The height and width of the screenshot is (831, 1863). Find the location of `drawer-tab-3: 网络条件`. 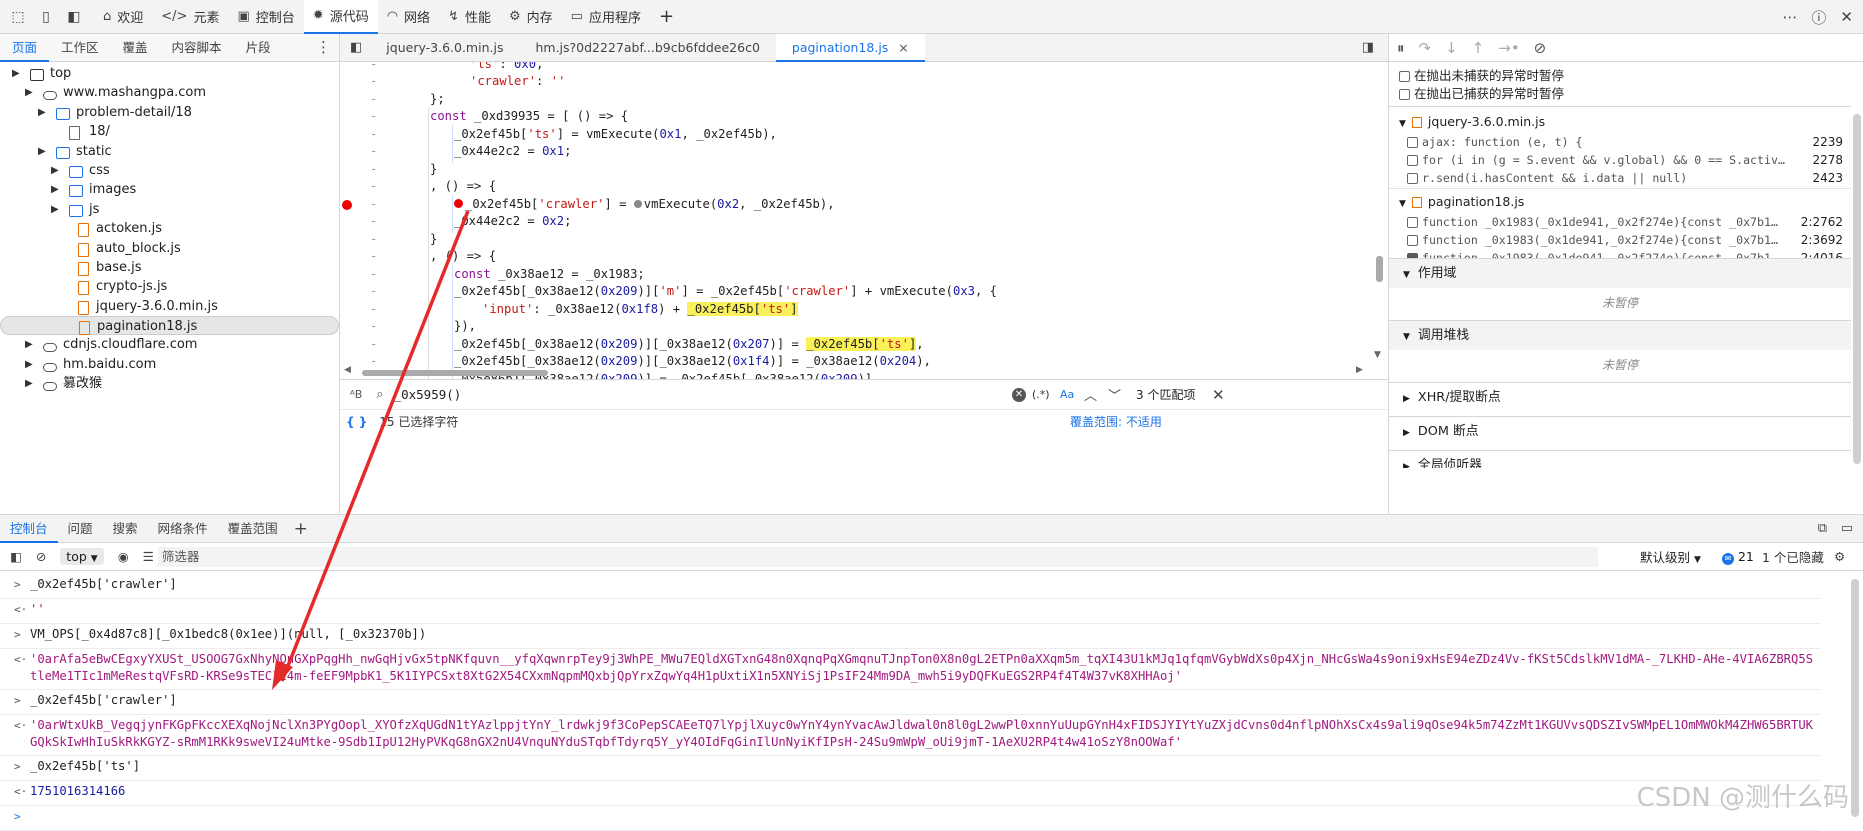

drawer-tab-3: 网络条件 is located at coordinates (183, 529).